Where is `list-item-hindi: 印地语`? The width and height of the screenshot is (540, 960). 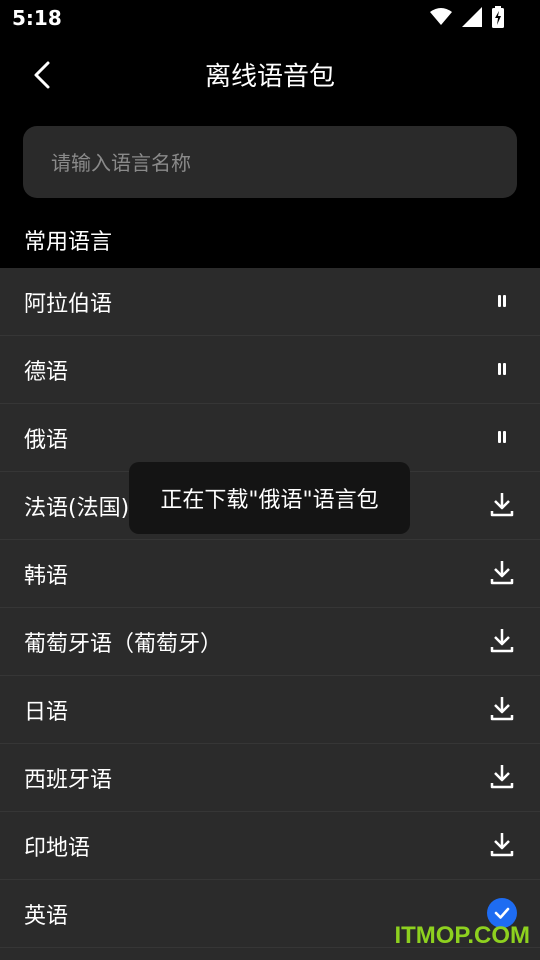 list-item-hindi: 印地语 is located at coordinates (270, 846).